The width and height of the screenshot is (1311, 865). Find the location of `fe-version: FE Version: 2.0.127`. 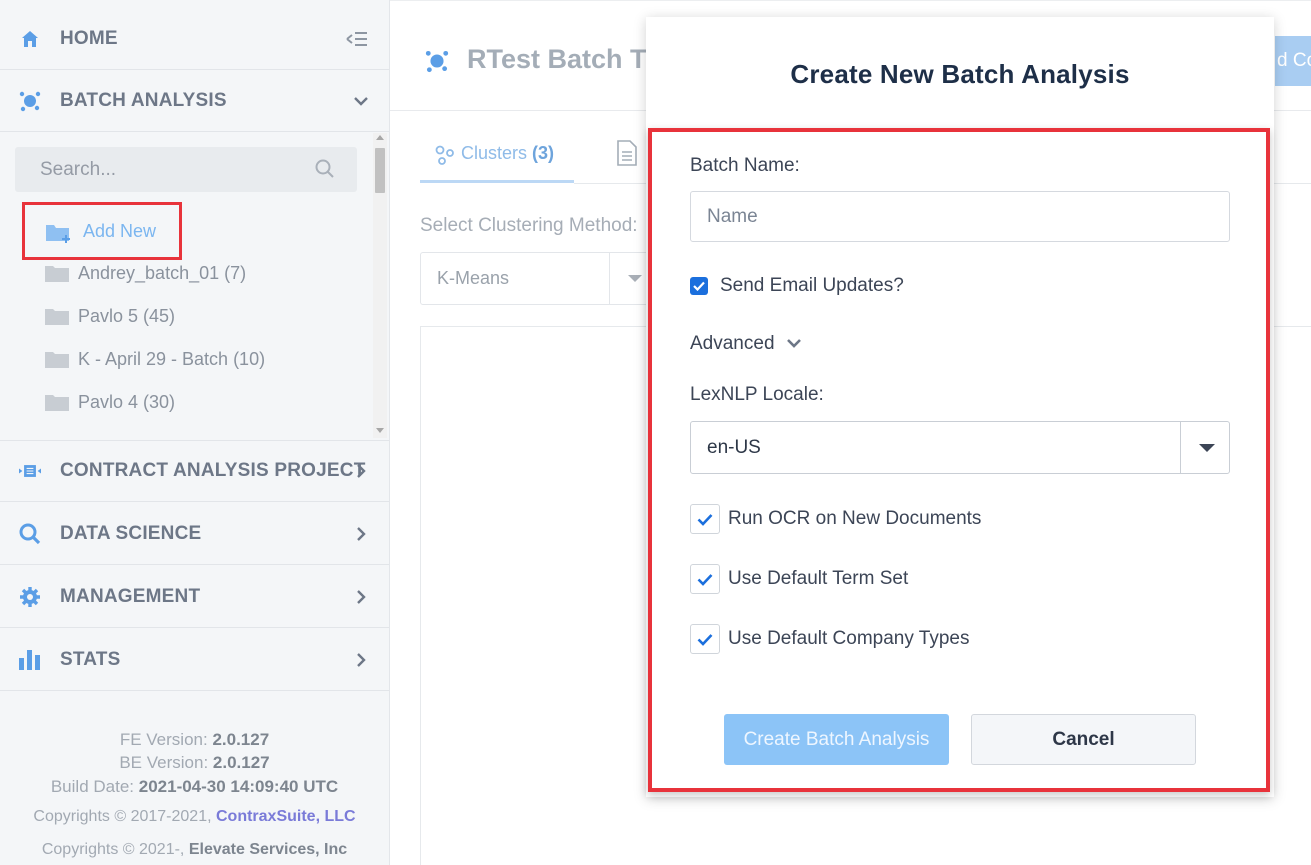

fe-version: FE Version: 2.0.127 is located at coordinates (194, 740).